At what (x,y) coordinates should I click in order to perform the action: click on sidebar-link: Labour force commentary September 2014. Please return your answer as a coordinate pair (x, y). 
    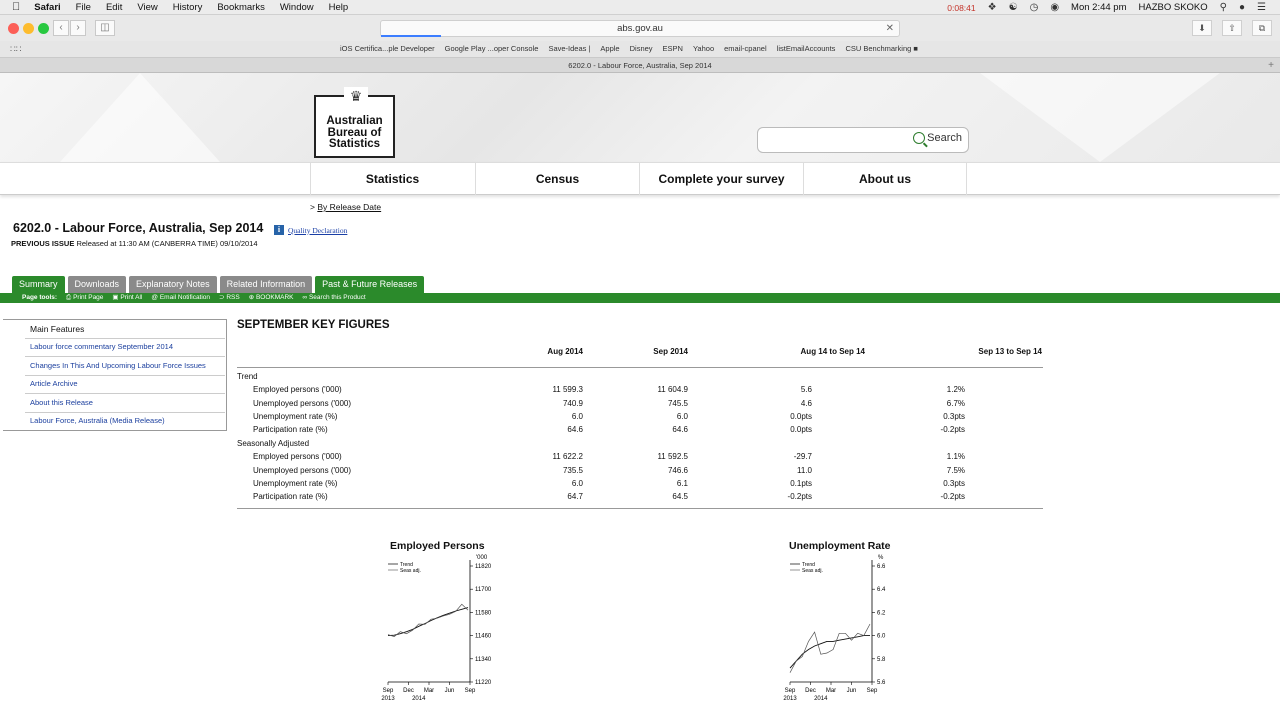
    Looking at the image, I should click on (101, 346).